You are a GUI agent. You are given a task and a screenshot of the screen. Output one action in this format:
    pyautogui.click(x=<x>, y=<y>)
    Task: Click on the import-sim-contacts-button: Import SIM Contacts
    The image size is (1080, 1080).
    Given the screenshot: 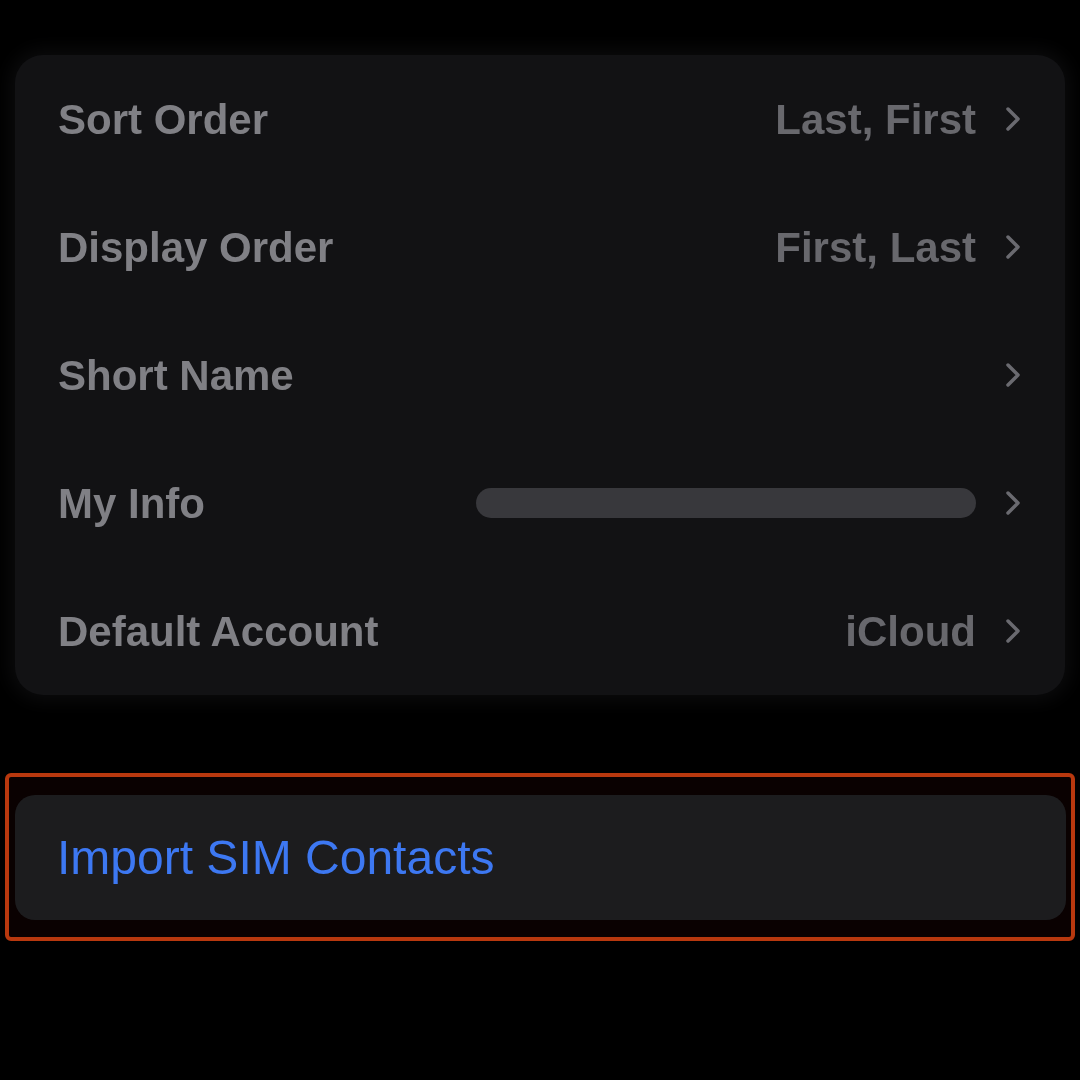 What is the action you would take?
    pyautogui.click(x=540, y=857)
    